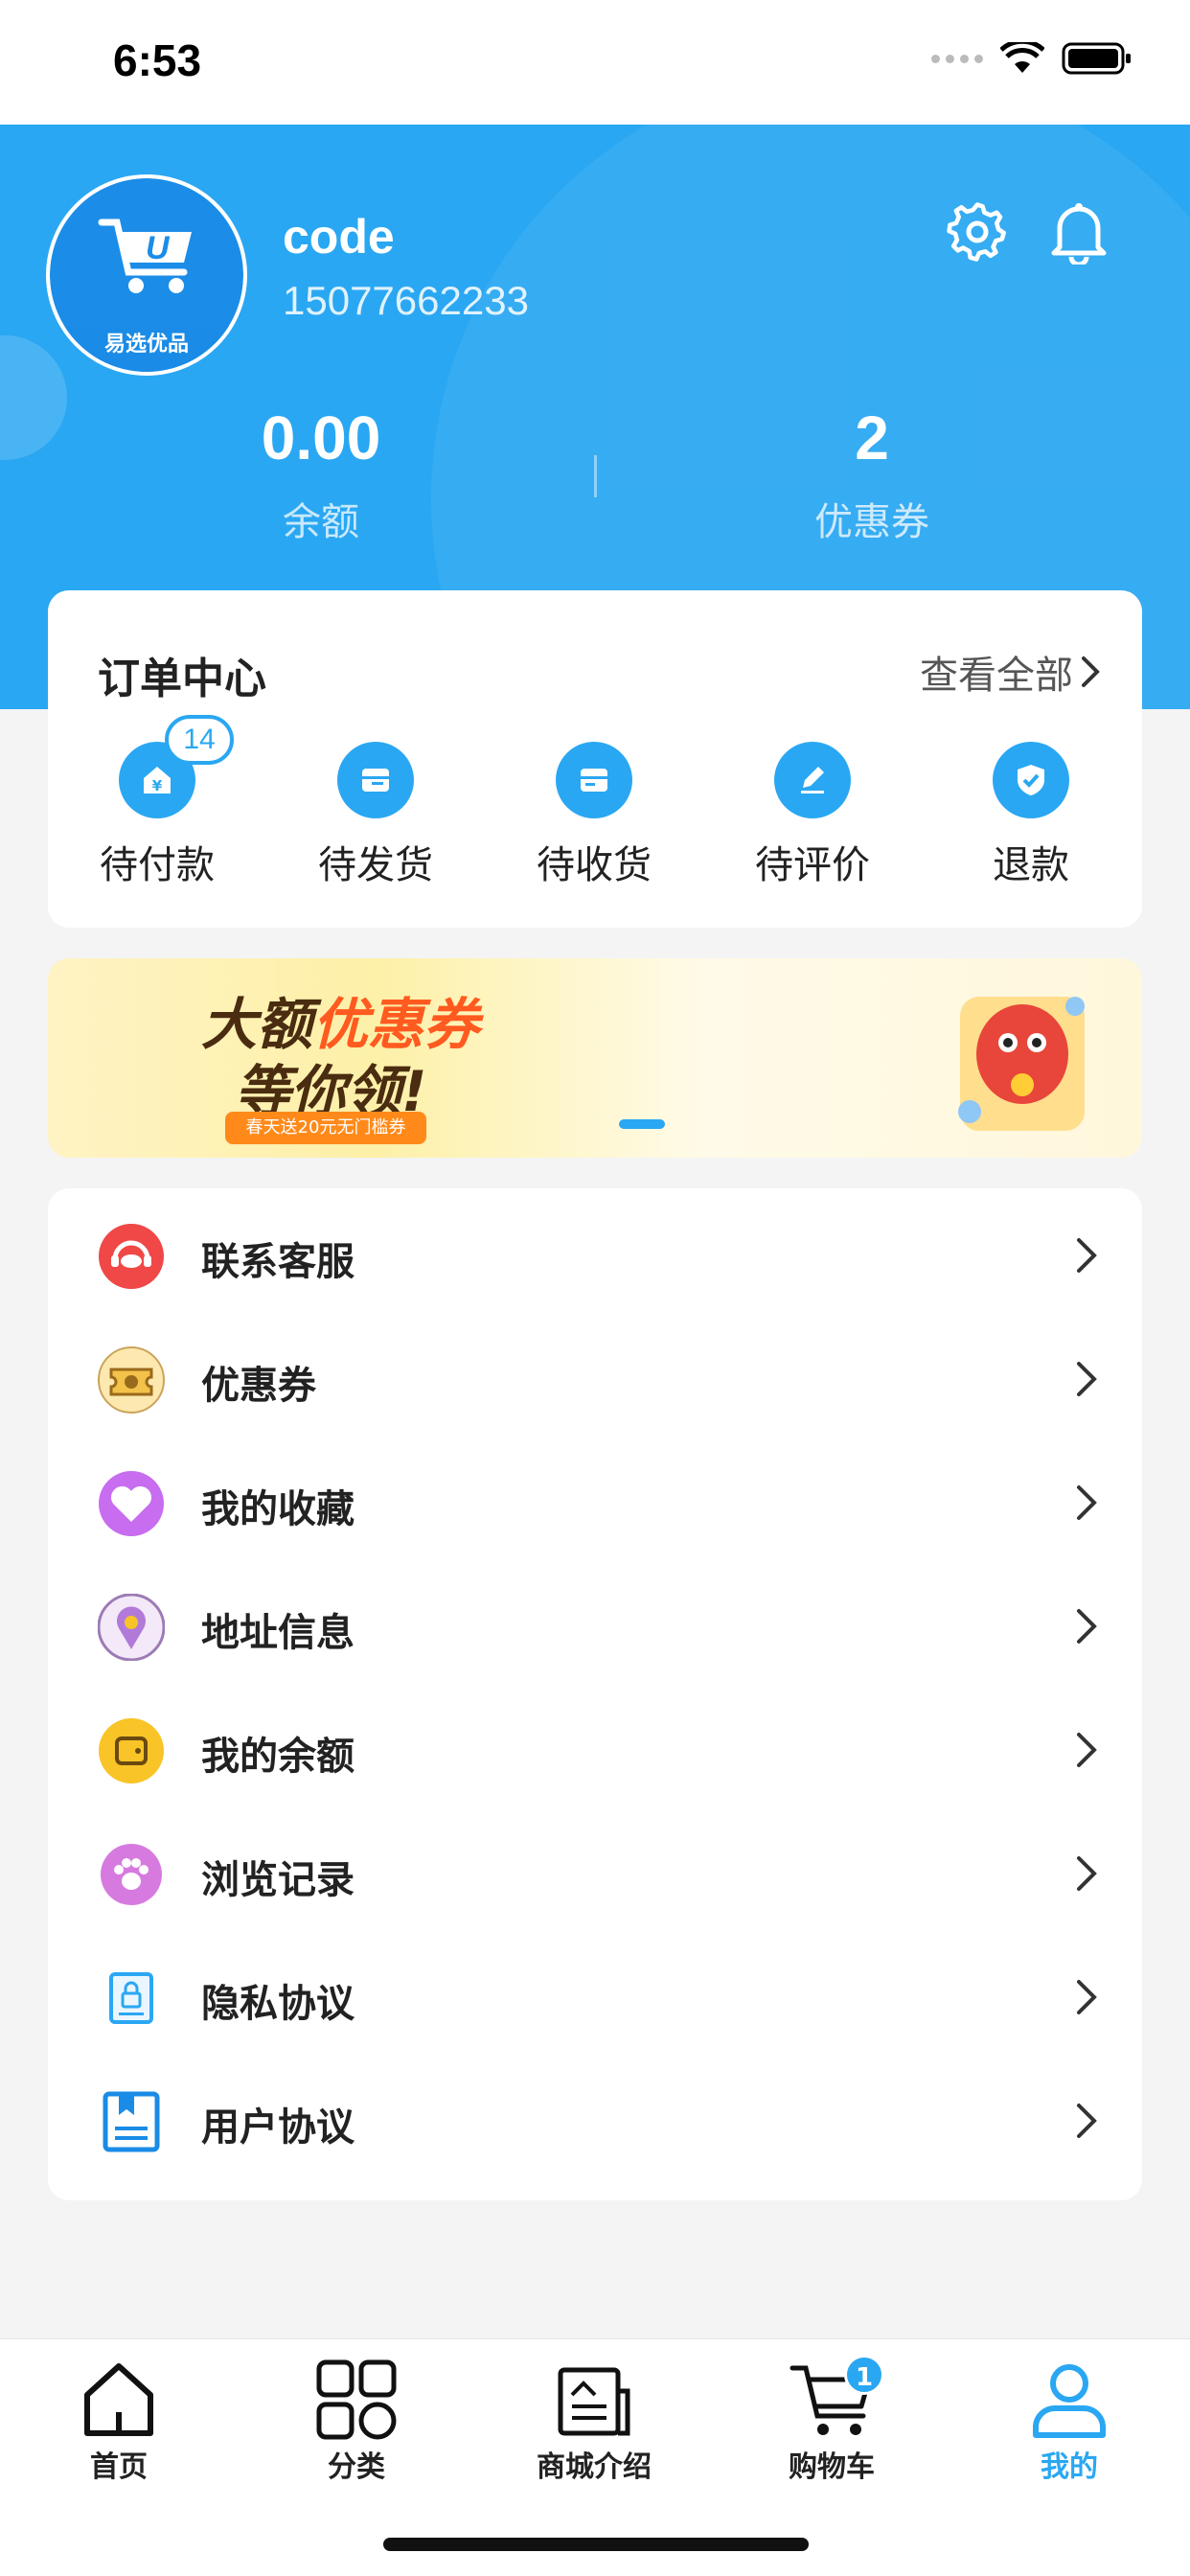  I want to click on order-status-label: 待发货, so click(375, 865).